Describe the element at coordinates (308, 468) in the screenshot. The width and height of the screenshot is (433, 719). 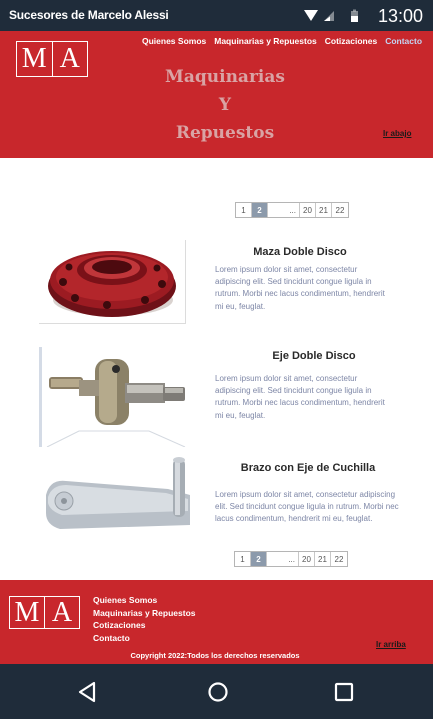
I see `product-title: Brazo con Eje de Cuchilla` at that location.